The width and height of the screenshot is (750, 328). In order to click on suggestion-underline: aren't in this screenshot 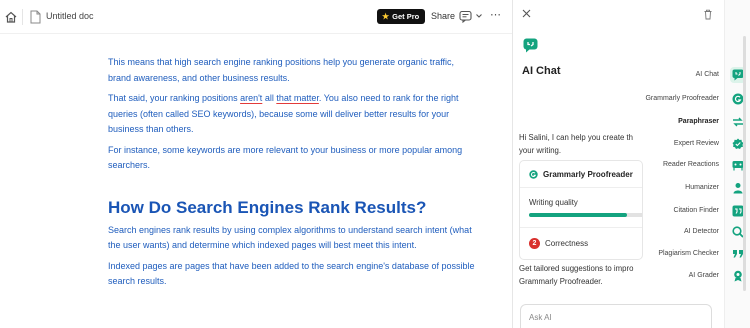, I will do `click(251, 98)`.